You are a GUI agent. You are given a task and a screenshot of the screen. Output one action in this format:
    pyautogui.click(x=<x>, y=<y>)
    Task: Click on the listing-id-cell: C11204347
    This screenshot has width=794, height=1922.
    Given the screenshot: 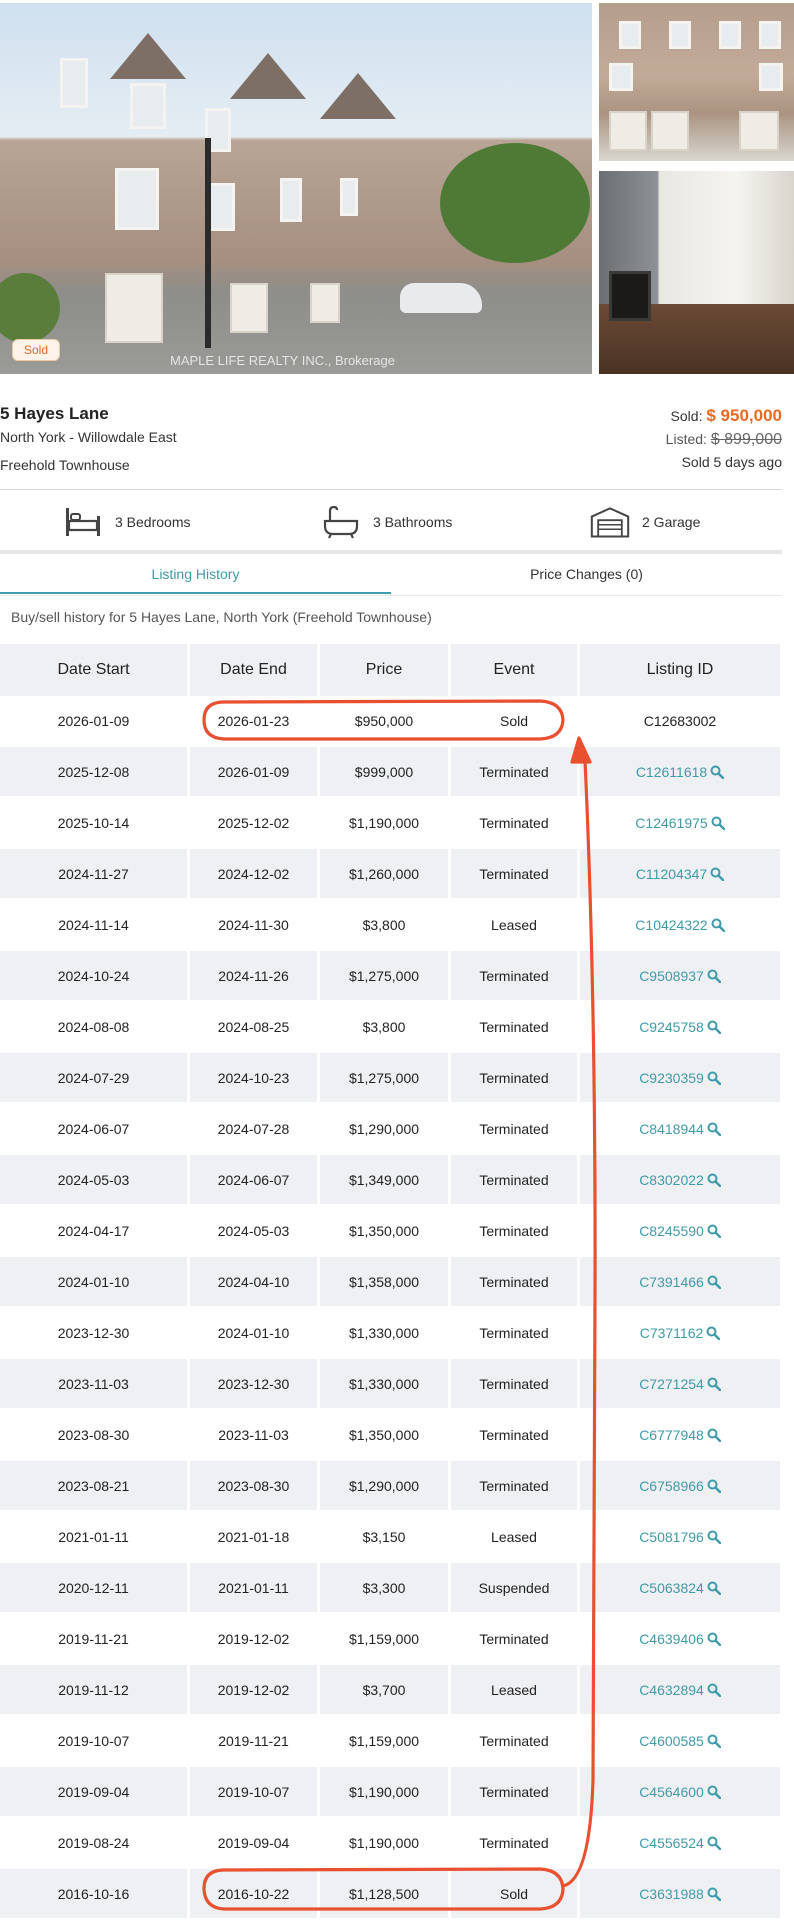 What is the action you would take?
    pyautogui.click(x=678, y=873)
    